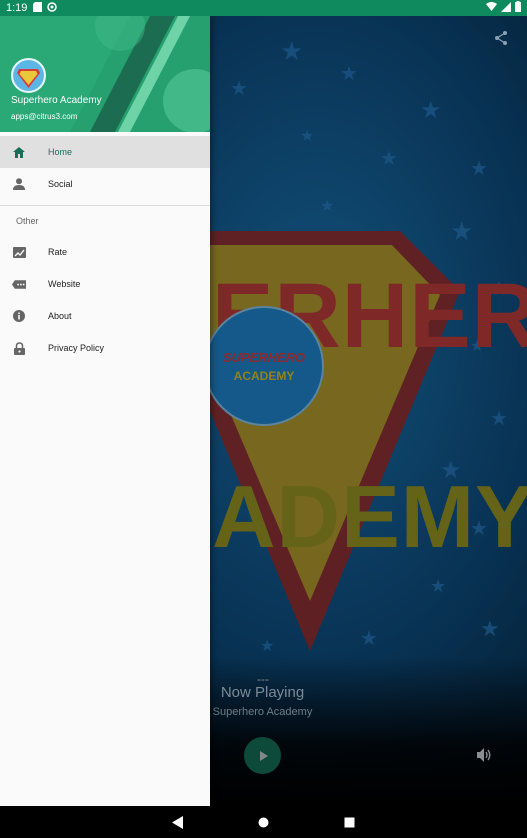 This screenshot has height=838, width=527. I want to click on menu-item-label: Home, so click(60, 152).